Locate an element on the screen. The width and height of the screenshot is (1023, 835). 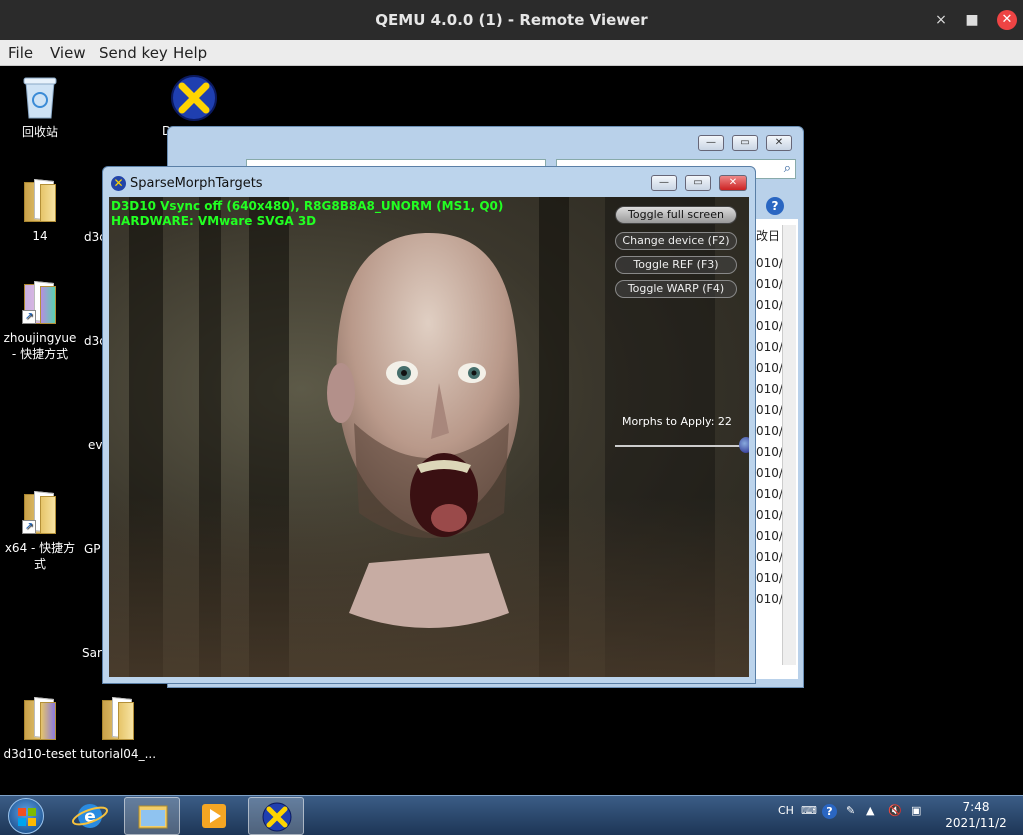
desktop-icon-recycle-bin: 回收站 is located at coordinates (40, 107).